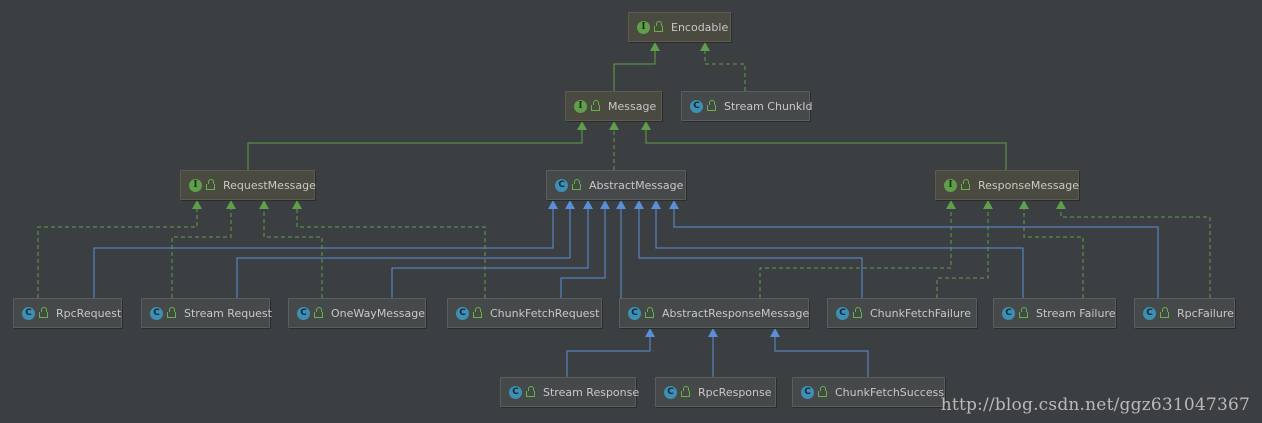  Describe the element at coordinates (634, 66) in the screenshot. I see `edge-Message-to-Encodable` at that location.